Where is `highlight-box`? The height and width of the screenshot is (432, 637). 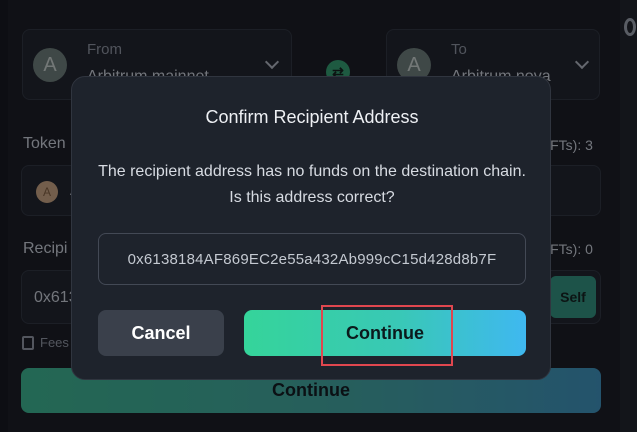
highlight-box is located at coordinates (387, 335).